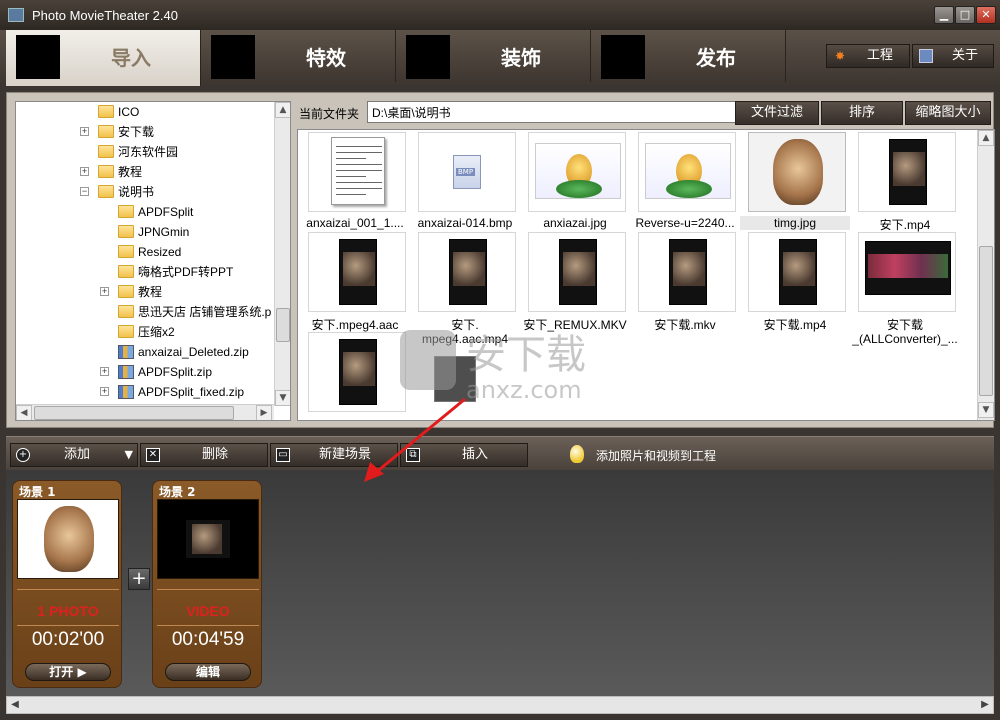 The height and width of the screenshot is (720, 1000). What do you see at coordinates (74, 455) in the screenshot?
I see `add-button: + 添加 ▼` at bounding box center [74, 455].